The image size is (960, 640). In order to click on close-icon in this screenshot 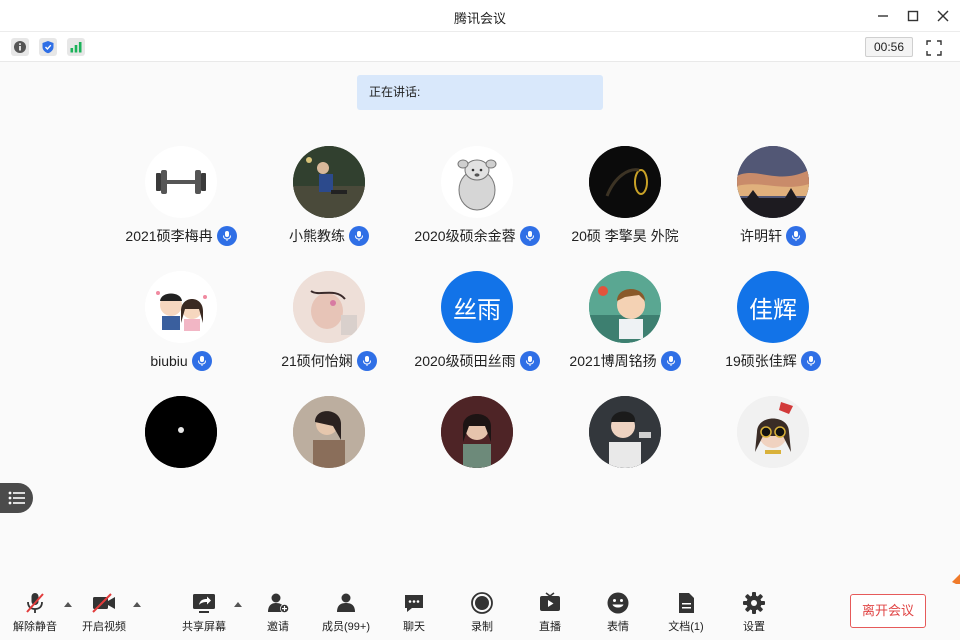, I will do `click(943, 16)`.